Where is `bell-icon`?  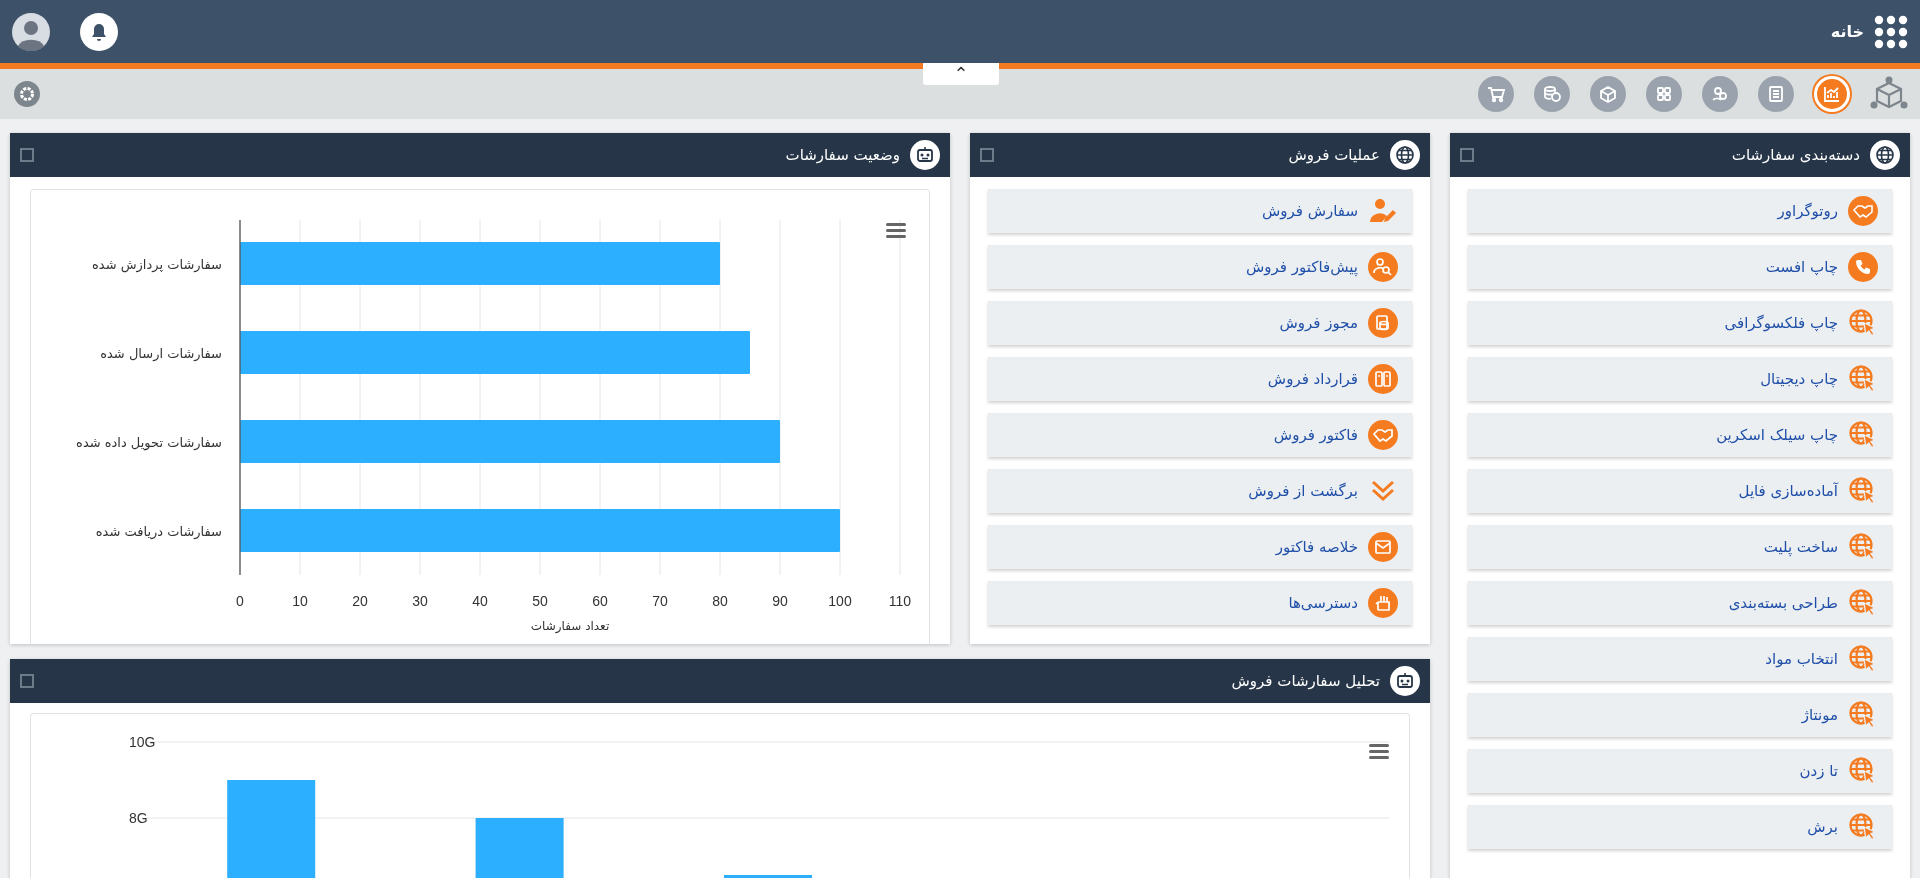 bell-icon is located at coordinates (99, 31).